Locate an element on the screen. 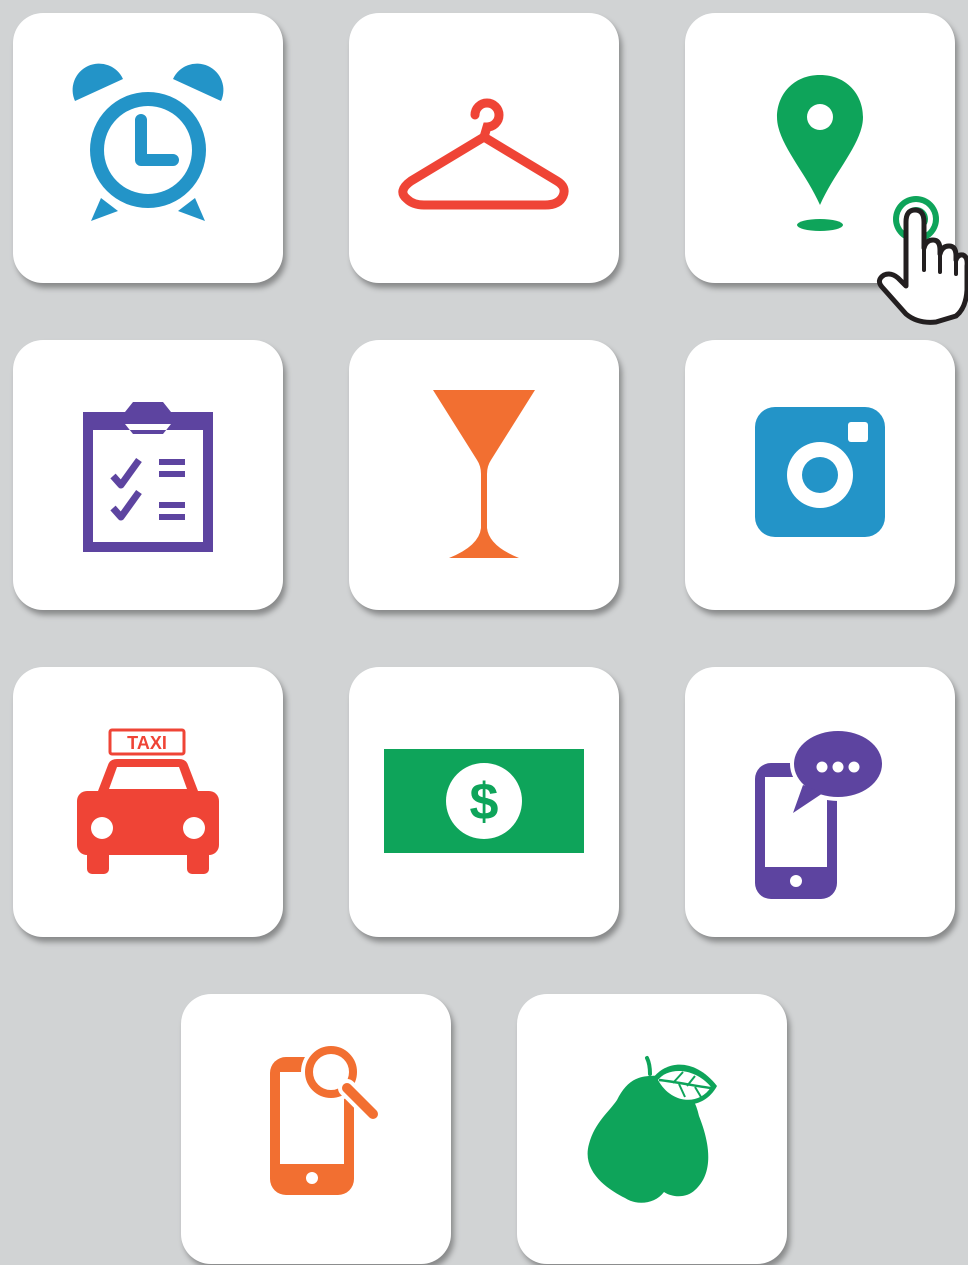 This screenshot has height=1265, width=968. pear-tile is located at coordinates (652, 1129).